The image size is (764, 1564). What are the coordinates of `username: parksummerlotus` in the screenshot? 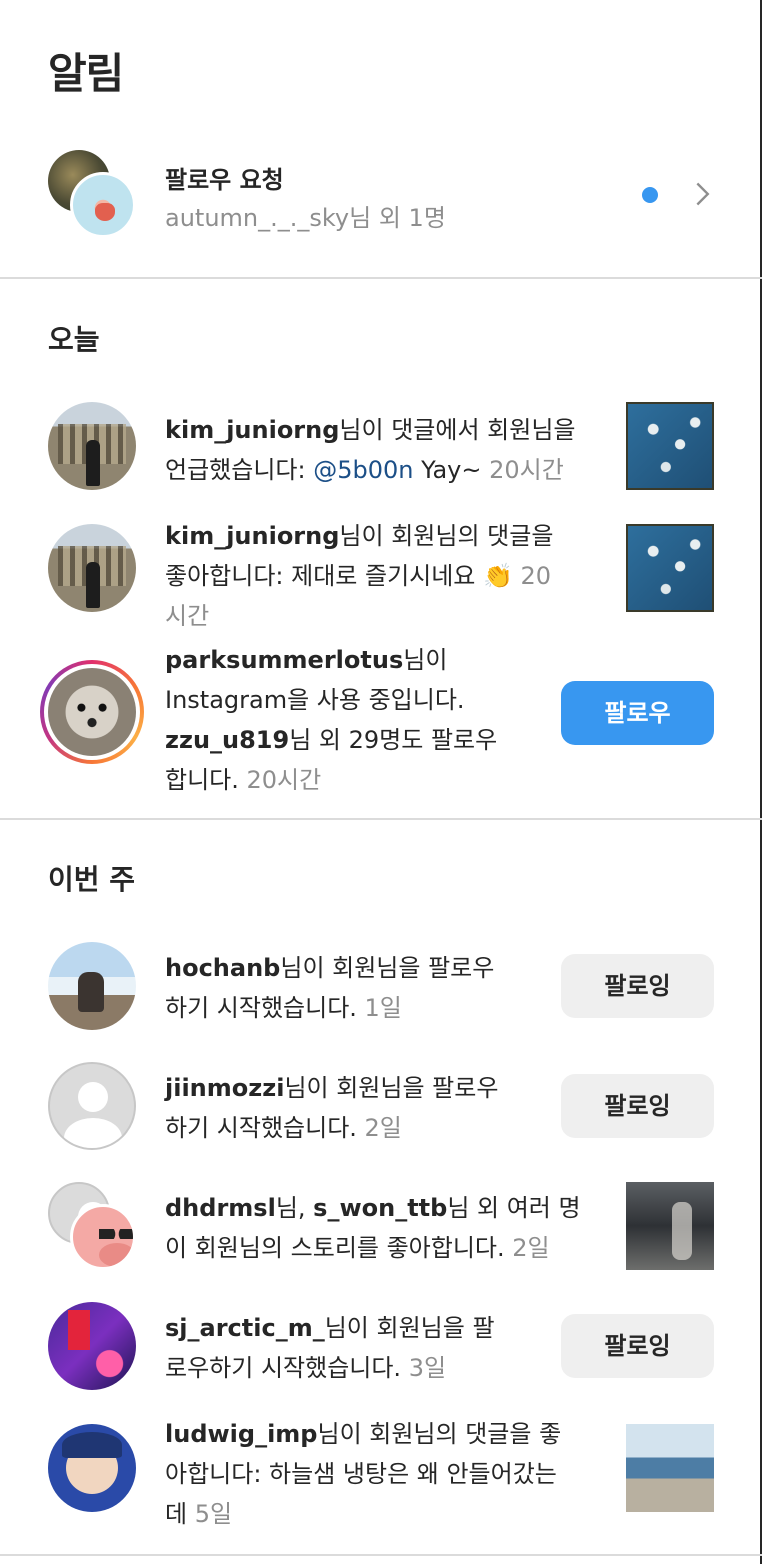 It's located at (284, 660).